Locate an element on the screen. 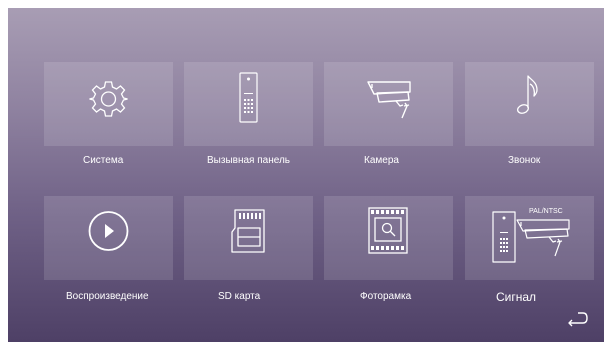 Image resolution: width=608 pixels, height=346 pixels. back-arrow-icon is located at coordinates (578, 319).